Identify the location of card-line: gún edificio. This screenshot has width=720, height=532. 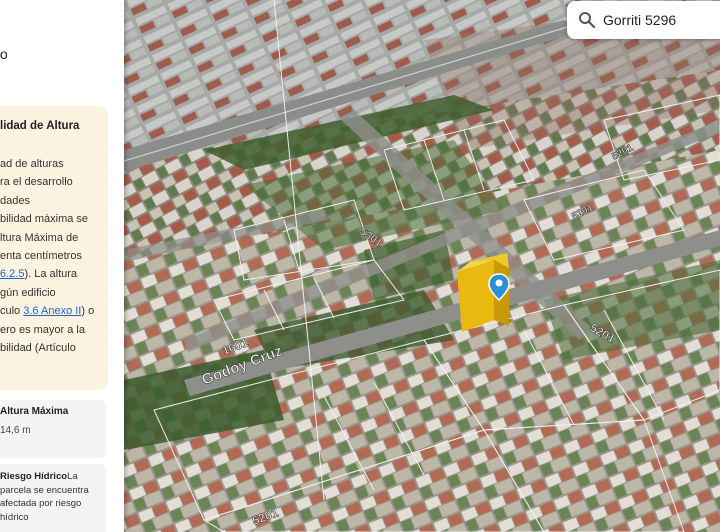
(28, 292).